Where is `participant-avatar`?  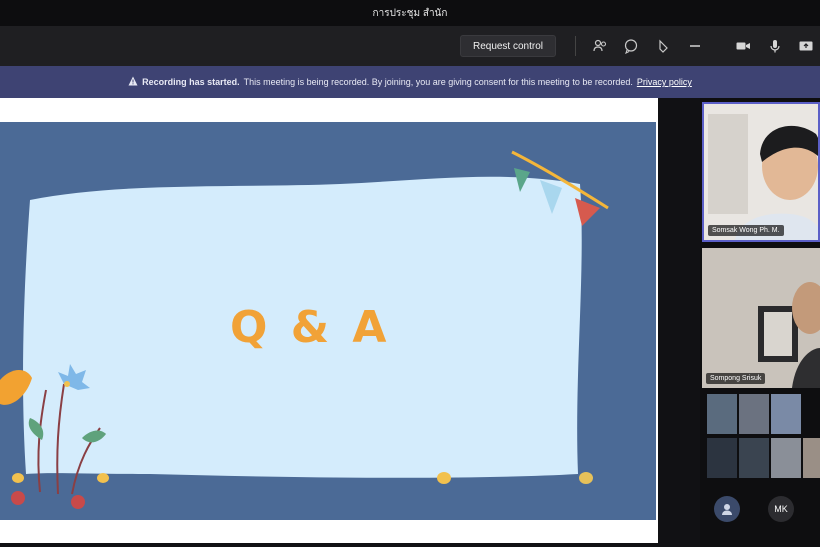 participant-avatar is located at coordinates (727, 509).